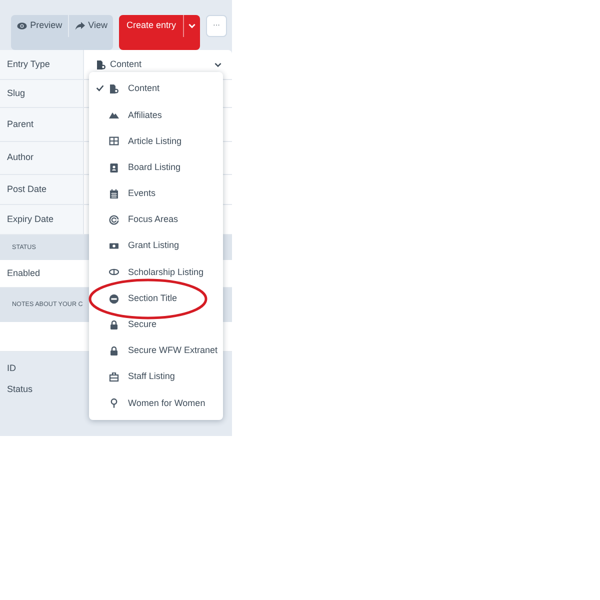  Describe the element at coordinates (42, 189) in the screenshot. I see `field-label: Post Date` at that location.